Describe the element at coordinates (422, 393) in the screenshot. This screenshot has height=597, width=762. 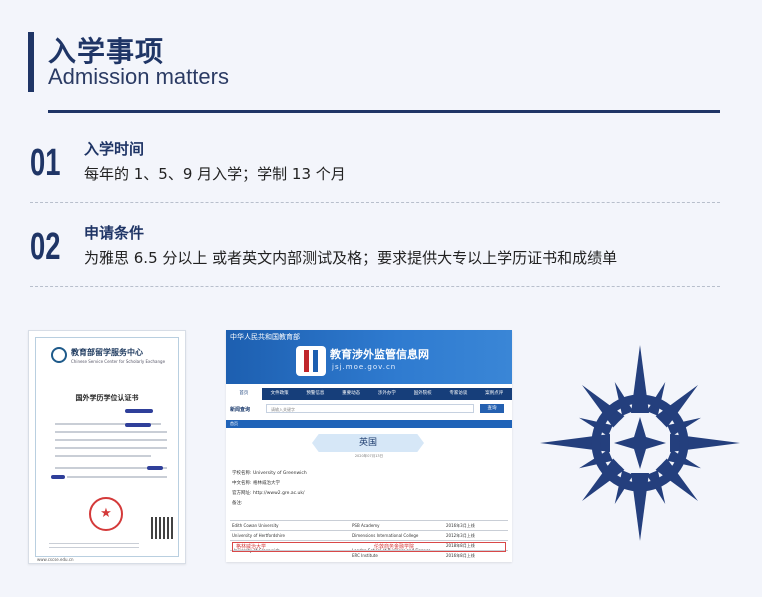
I see `website-nav-item: 国外院校` at that location.